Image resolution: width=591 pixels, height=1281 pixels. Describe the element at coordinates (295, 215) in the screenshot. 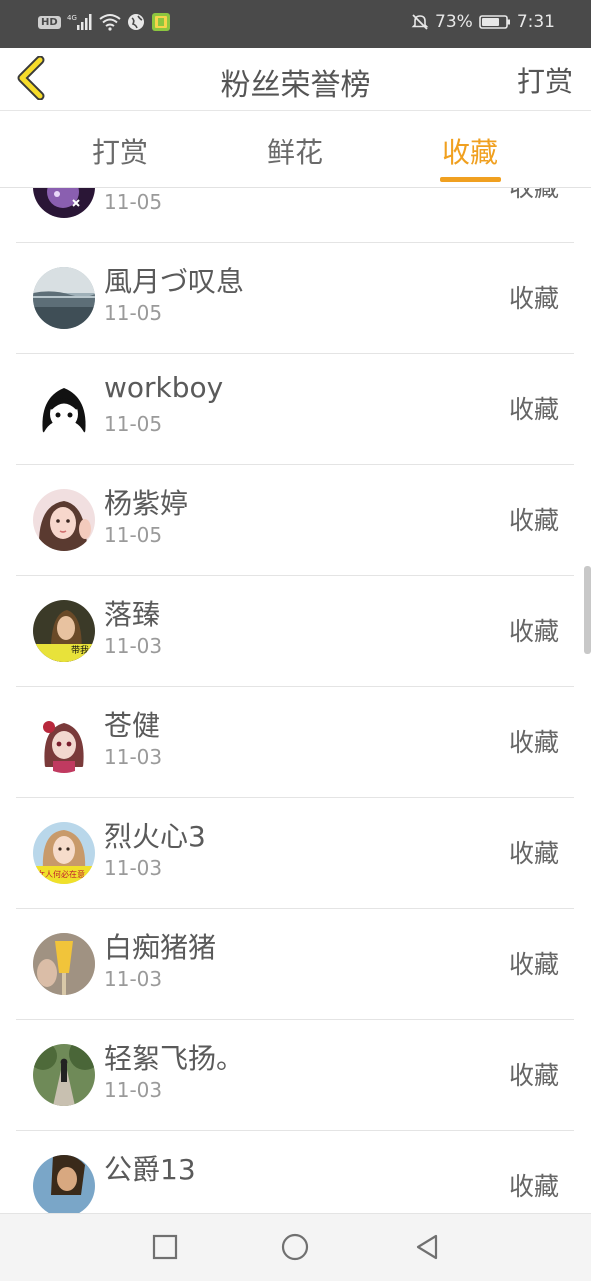

I see `list-item: 1999081 11-05 收藏` at that location.